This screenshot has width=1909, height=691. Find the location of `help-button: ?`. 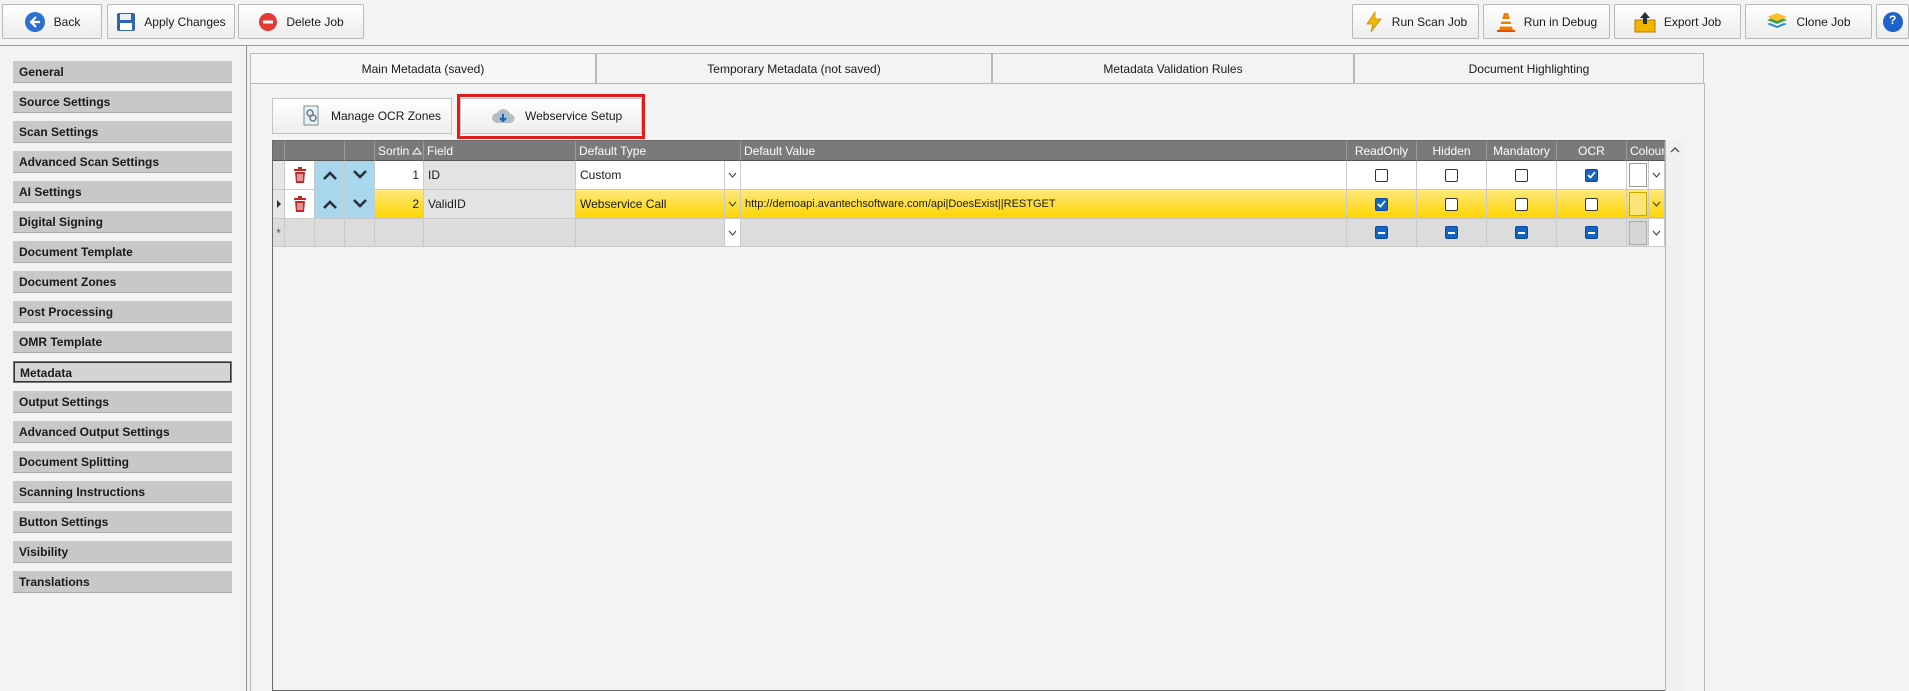

help-button: ? is located at coordinates (1892, 21).